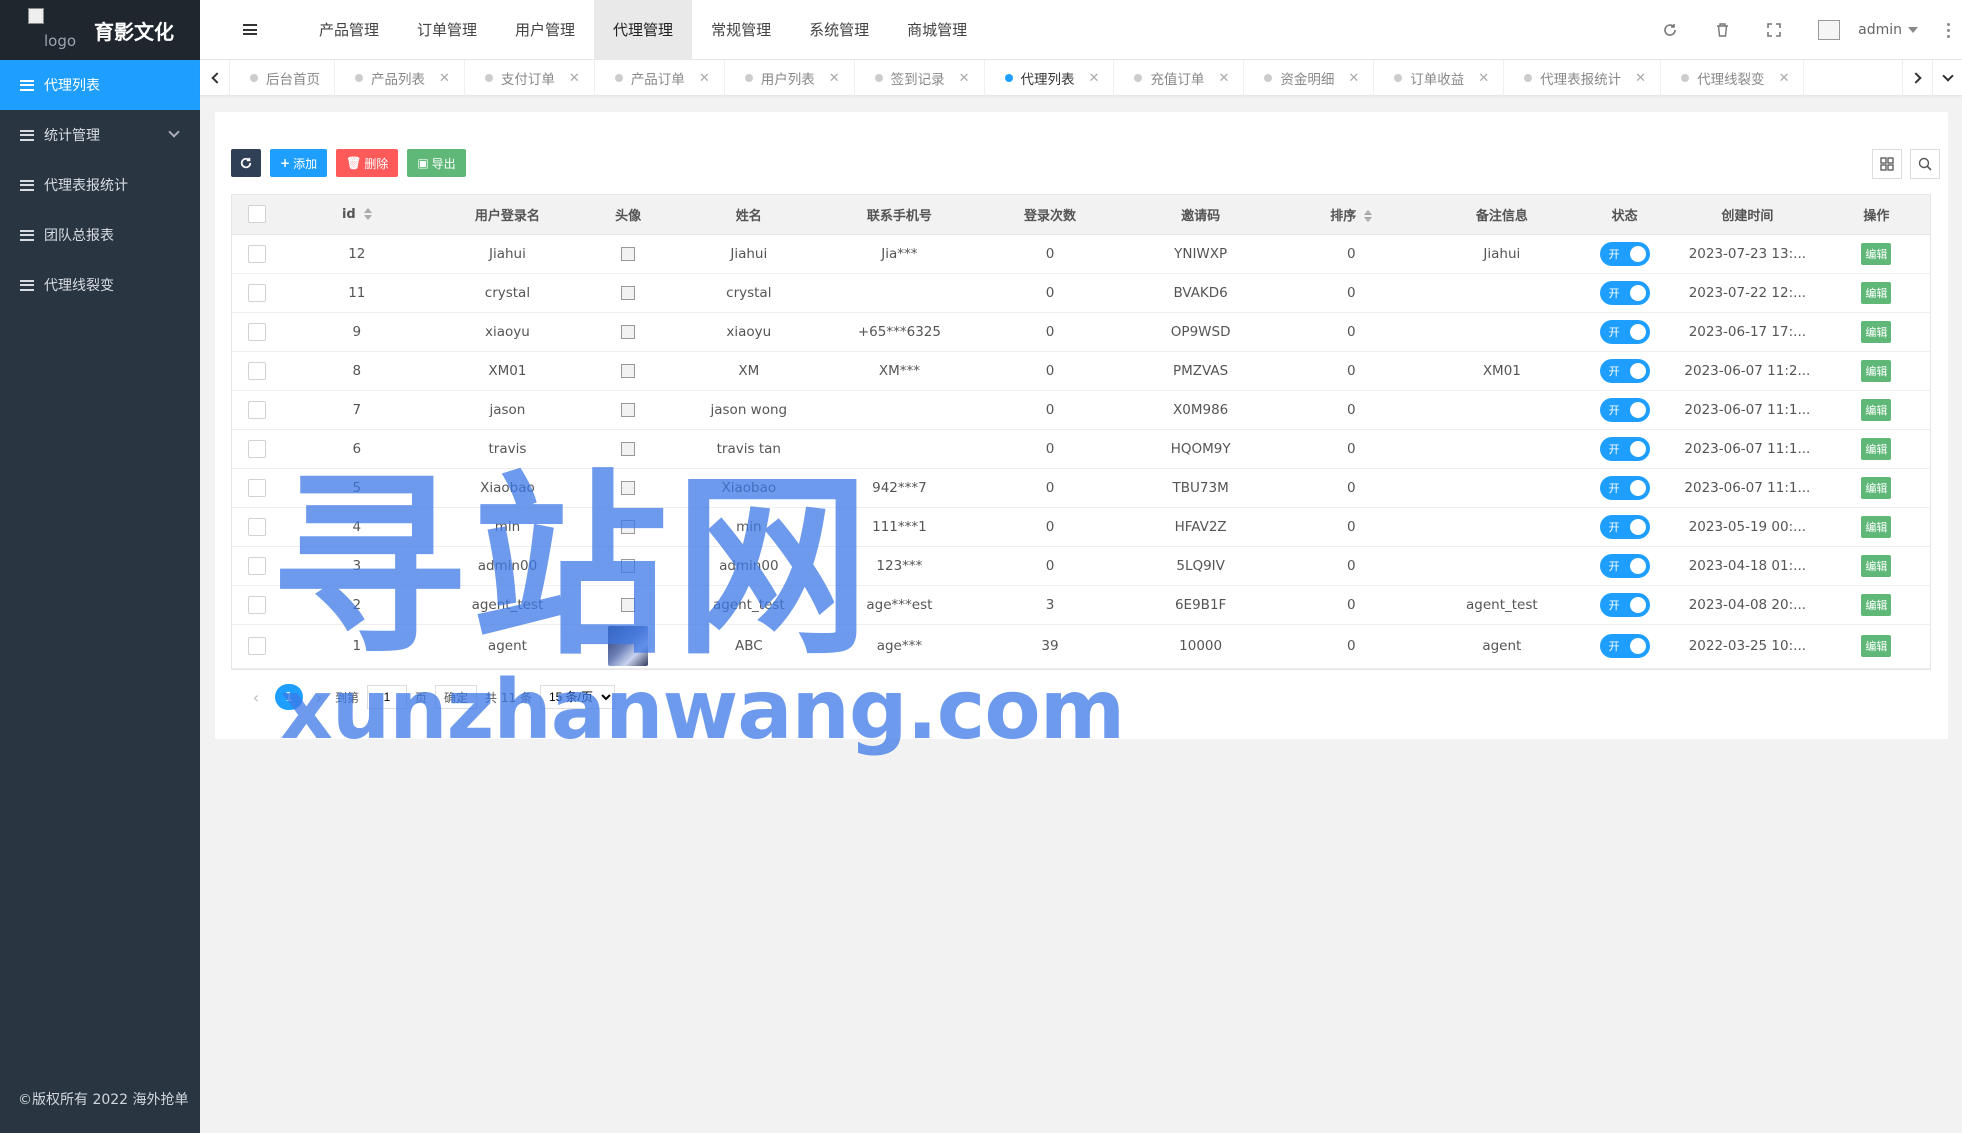 The image size is (1962, 1133). What do you see at coordinates (741, 30) in the screenshot?
I see `topnav-general: 常规管理` at bounding box center [741, 30].